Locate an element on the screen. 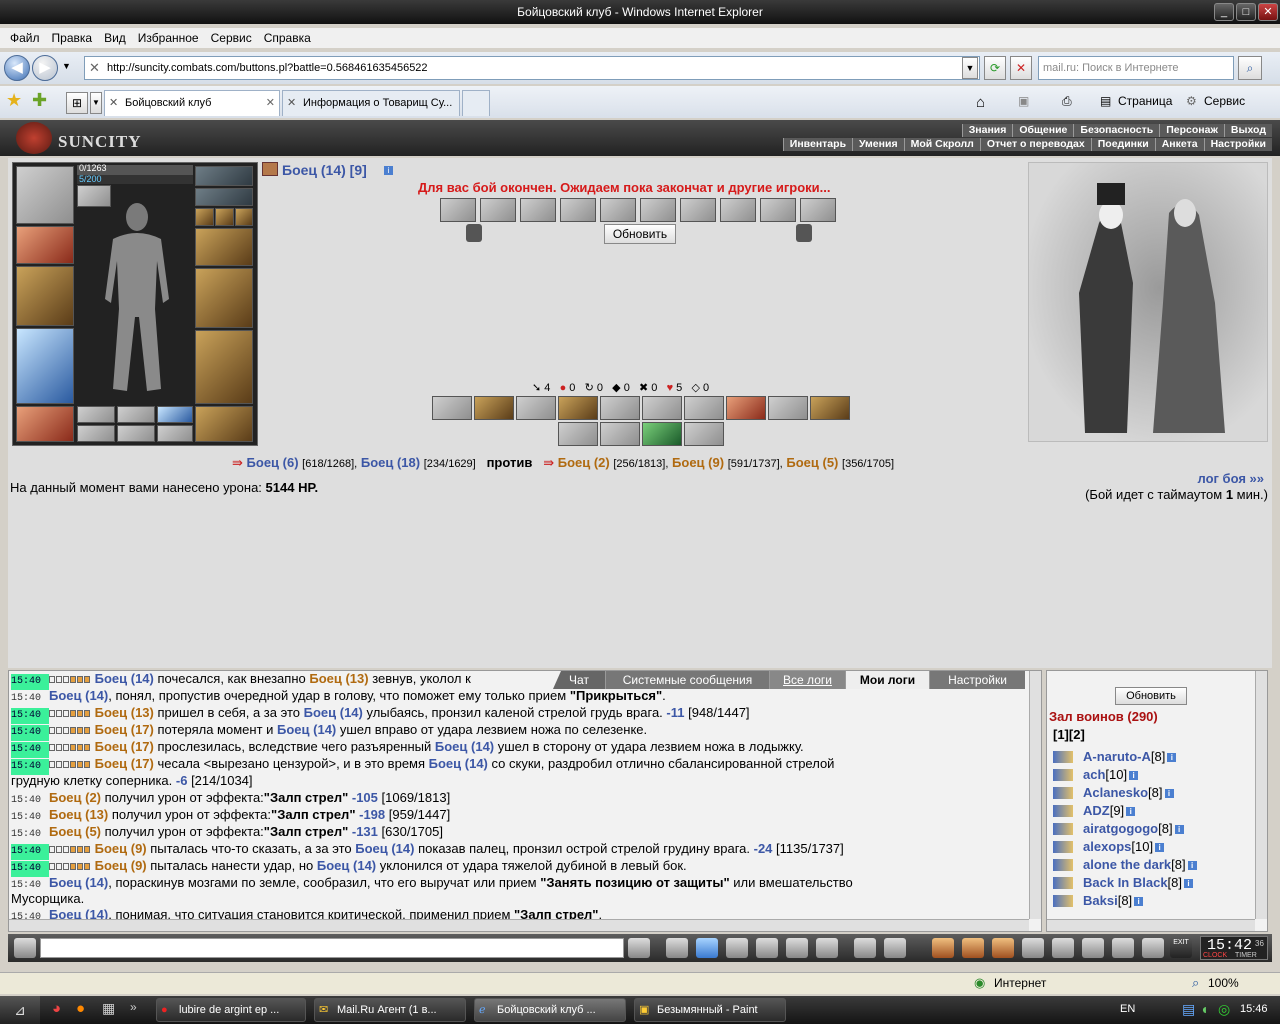 The height and width of the screenshot is (1024, 1280). room-user-name: alone the dark is located at coordinates (1127, 864).